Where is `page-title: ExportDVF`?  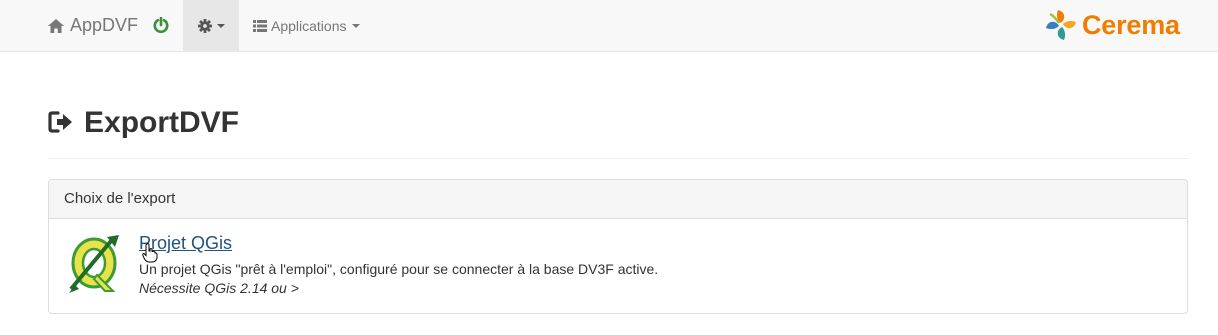
page-title: ExportDVF is located at coordinates (162, 122).